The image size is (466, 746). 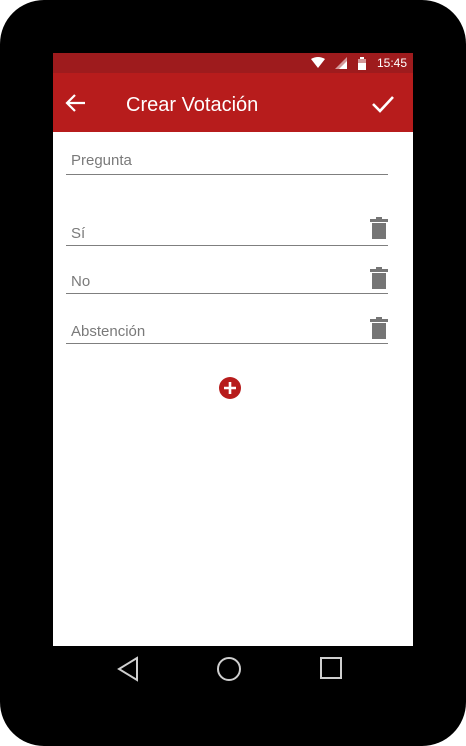 I want to click on status-time: 15:45, so click(x=391, y=63).